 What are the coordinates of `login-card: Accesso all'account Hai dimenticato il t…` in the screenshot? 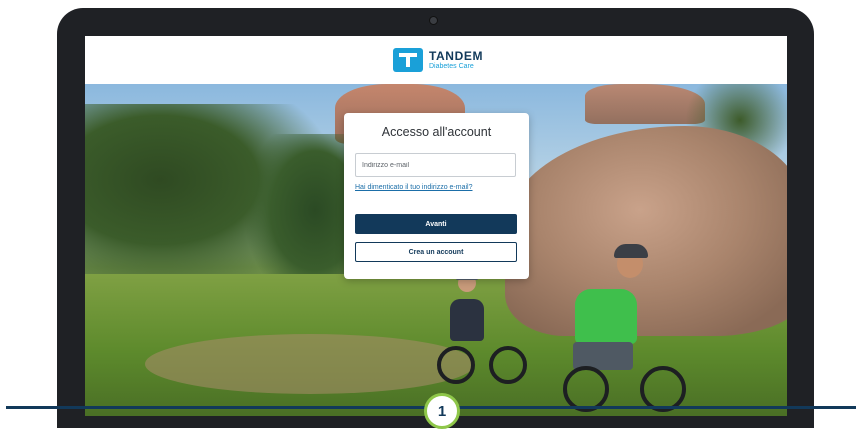 It's located at (436, 196).